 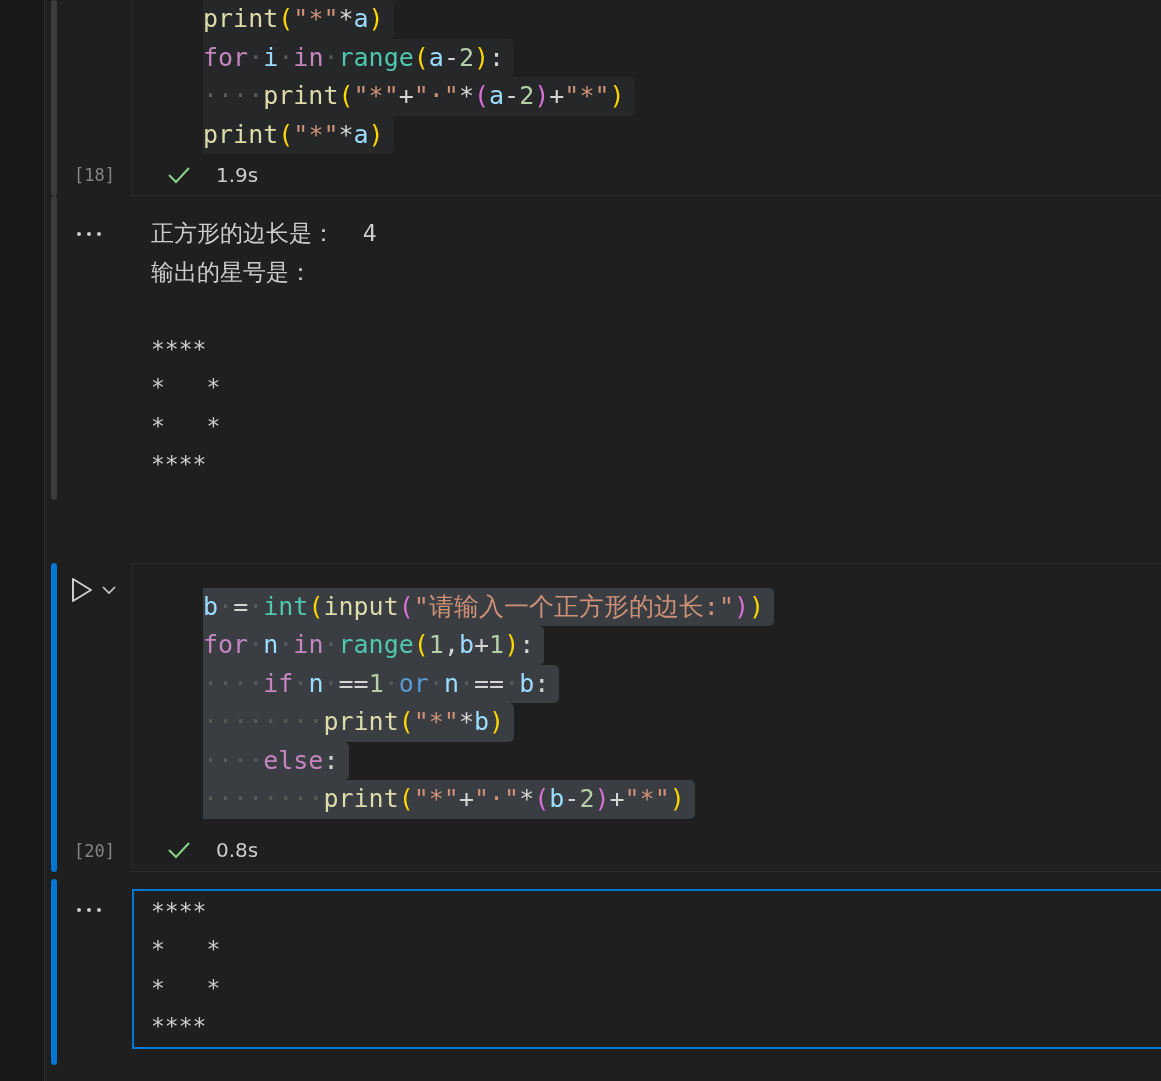 What do you see at coordinates (237, 175) in the screenshot?
I see `execution-time: 1.9s` at bounding box center [237, 175].